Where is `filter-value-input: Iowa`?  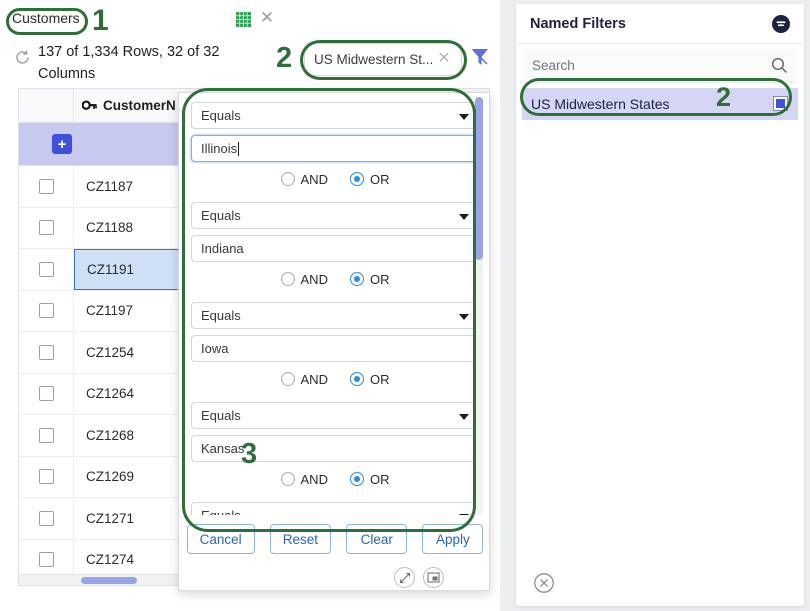
filter-value-input: Iowa is located at coordinates (335, 348).